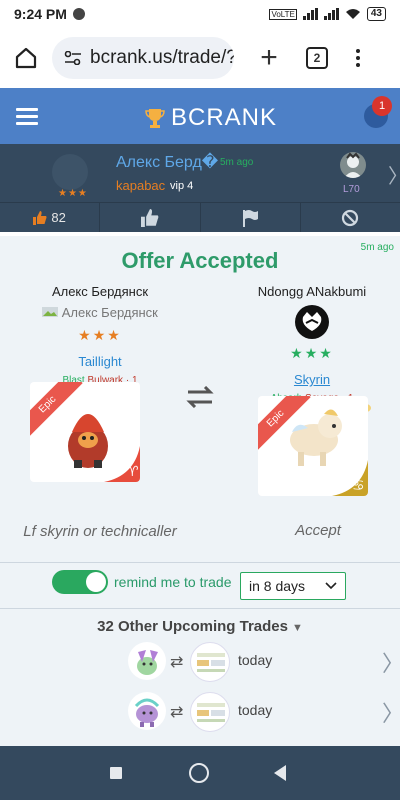  Describe the element at coordinates (297, 628) in the screenshot. I see `caret-down-icon: ▼` at that location.